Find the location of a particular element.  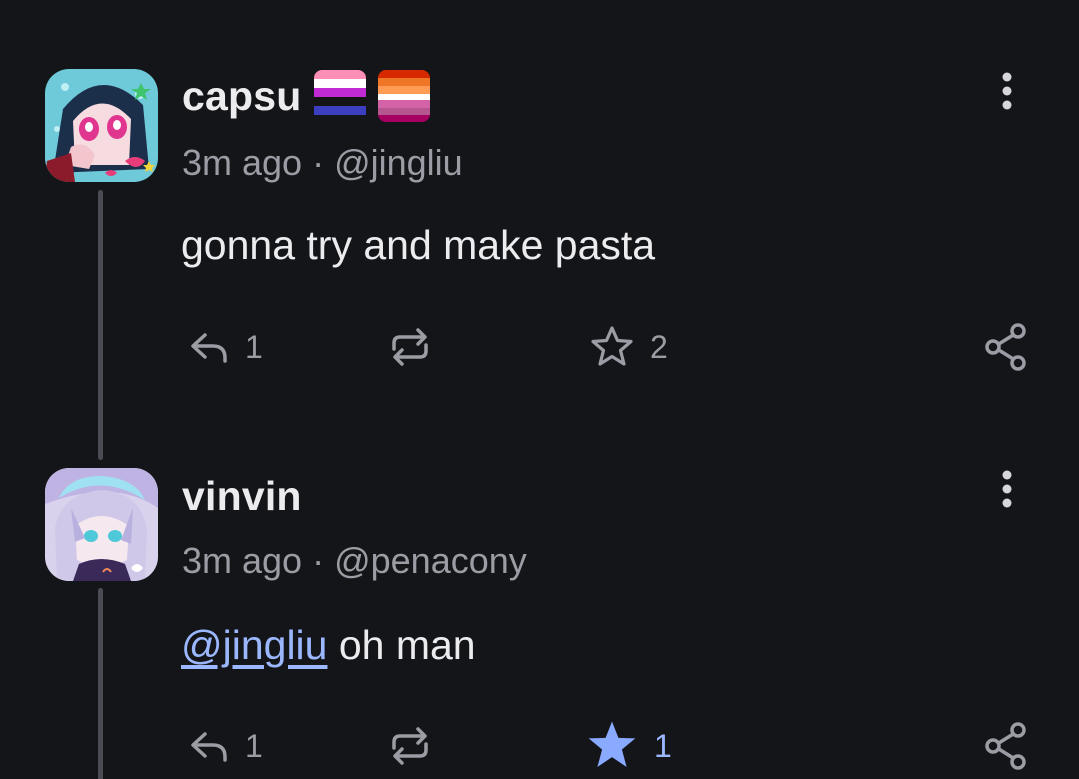

star-outline-icon is located at coordinates (612, 346).